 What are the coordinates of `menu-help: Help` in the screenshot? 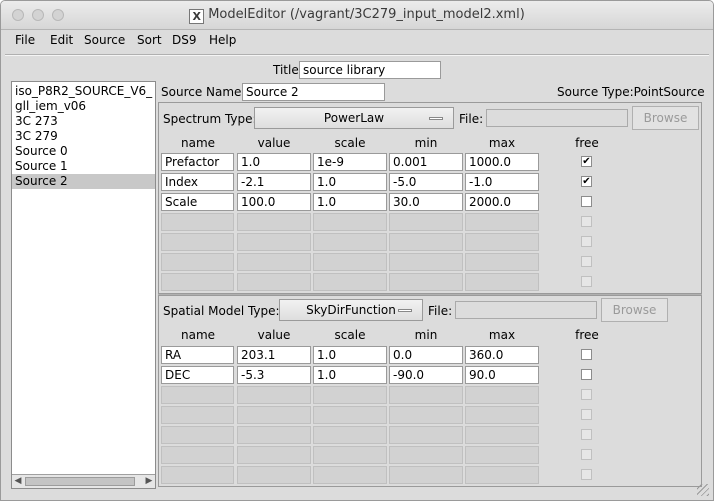 It's located at (222, 40).